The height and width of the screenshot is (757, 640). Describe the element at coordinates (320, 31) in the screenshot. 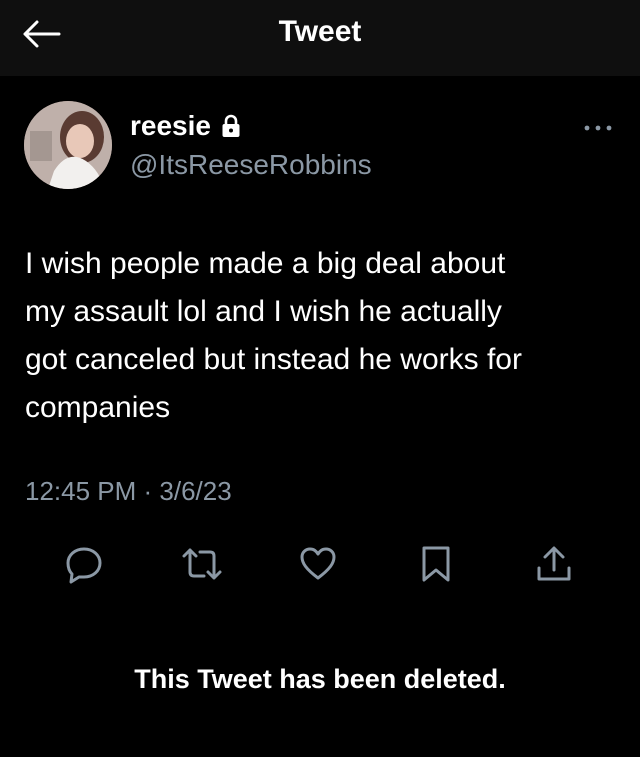

I see `page-title: Tweet` at that location.